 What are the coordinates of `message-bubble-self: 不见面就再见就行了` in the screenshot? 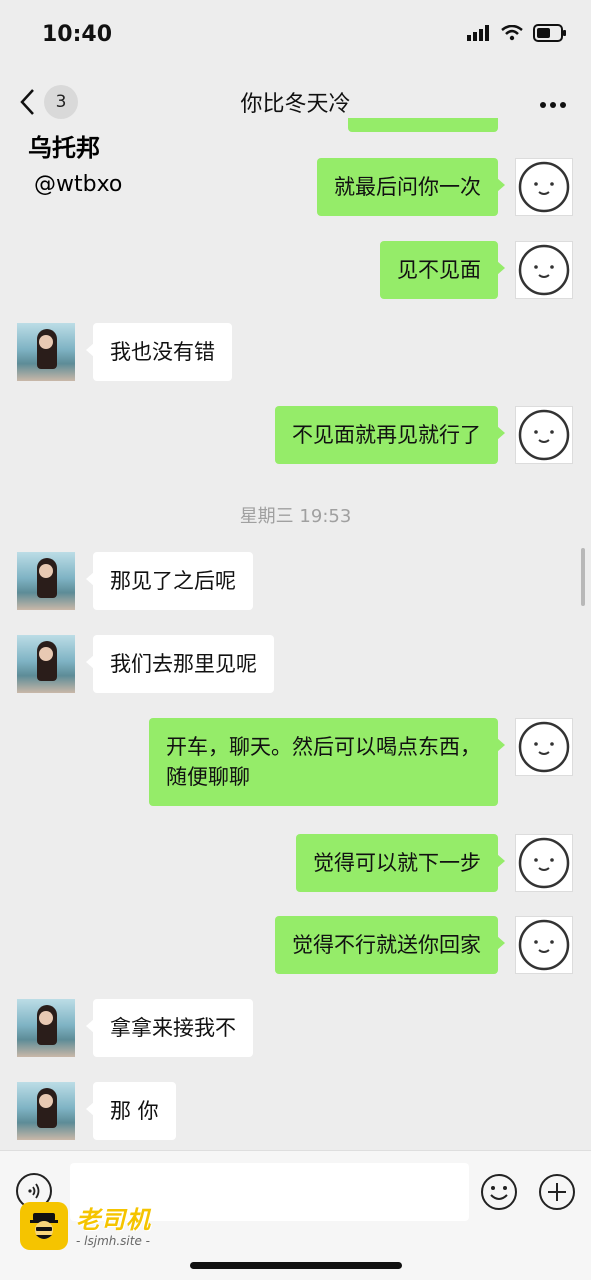 It's located at (390, 435).